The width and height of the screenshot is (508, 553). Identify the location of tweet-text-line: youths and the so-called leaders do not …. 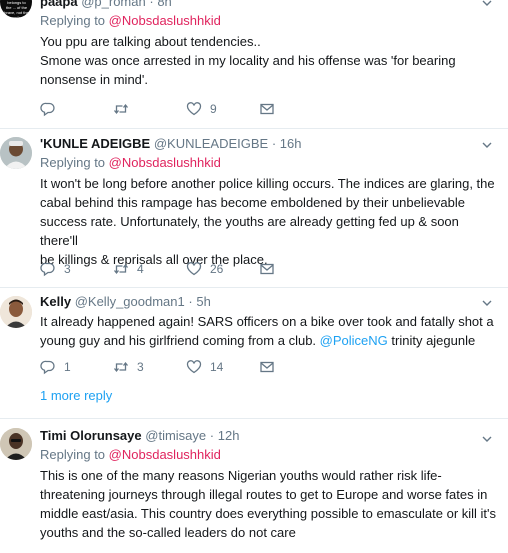
(168, 532).